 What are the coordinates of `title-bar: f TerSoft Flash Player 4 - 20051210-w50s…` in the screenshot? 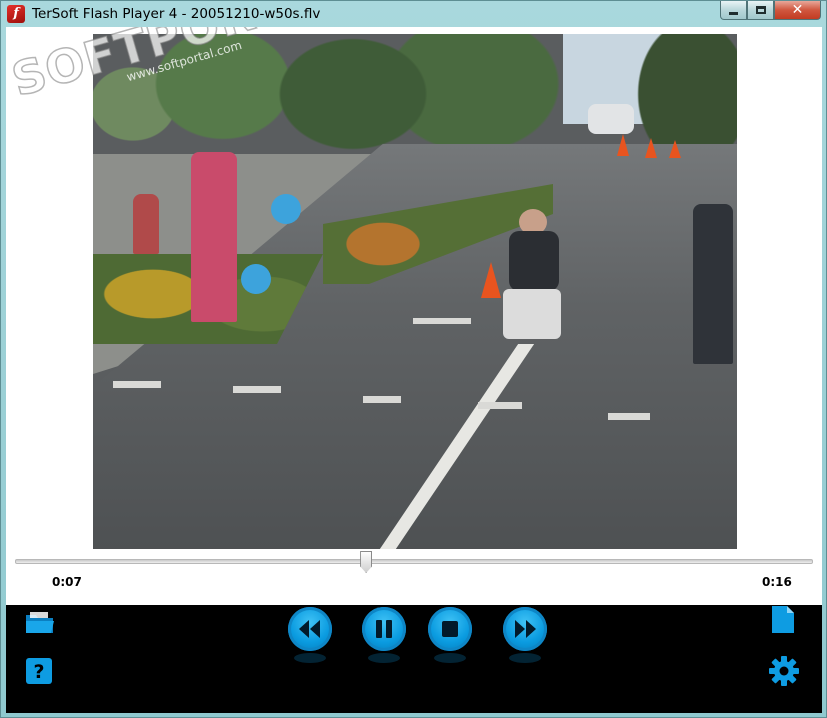 It's located at (413, 14).